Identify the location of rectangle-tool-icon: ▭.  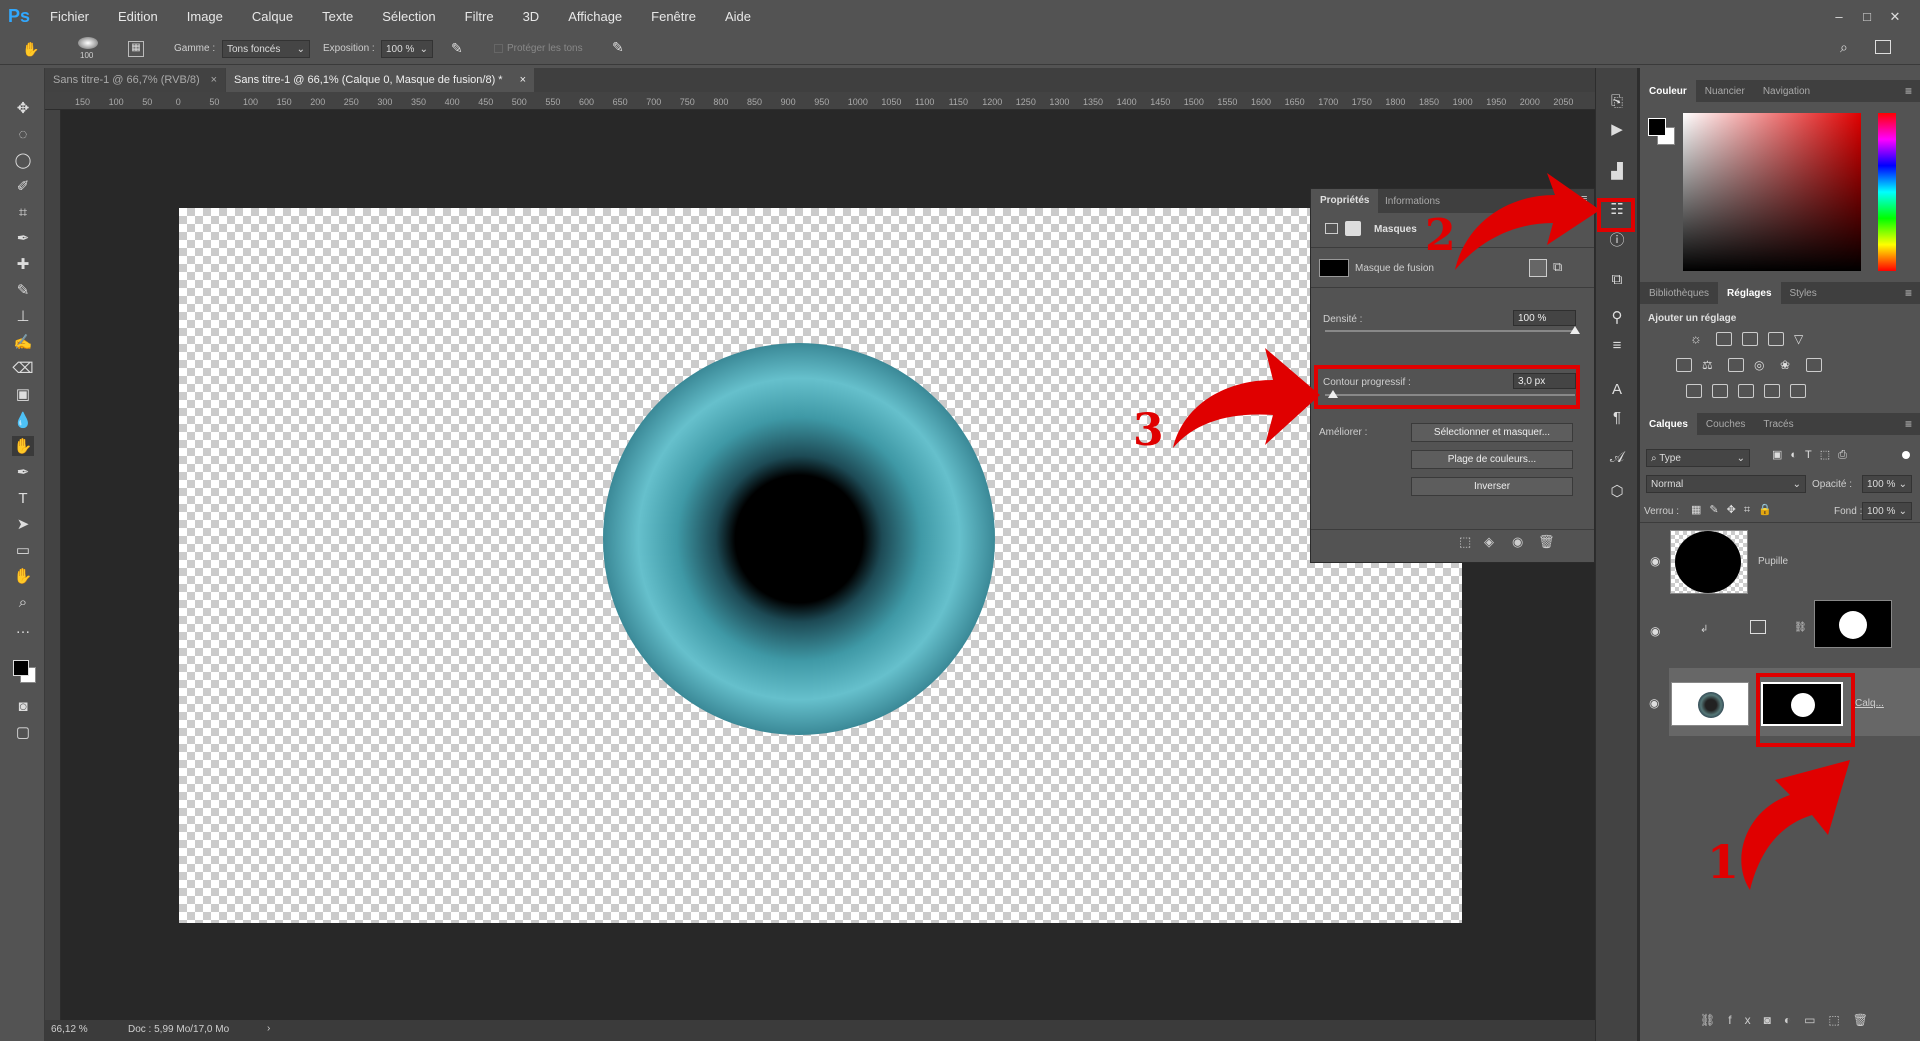
(23, 550).